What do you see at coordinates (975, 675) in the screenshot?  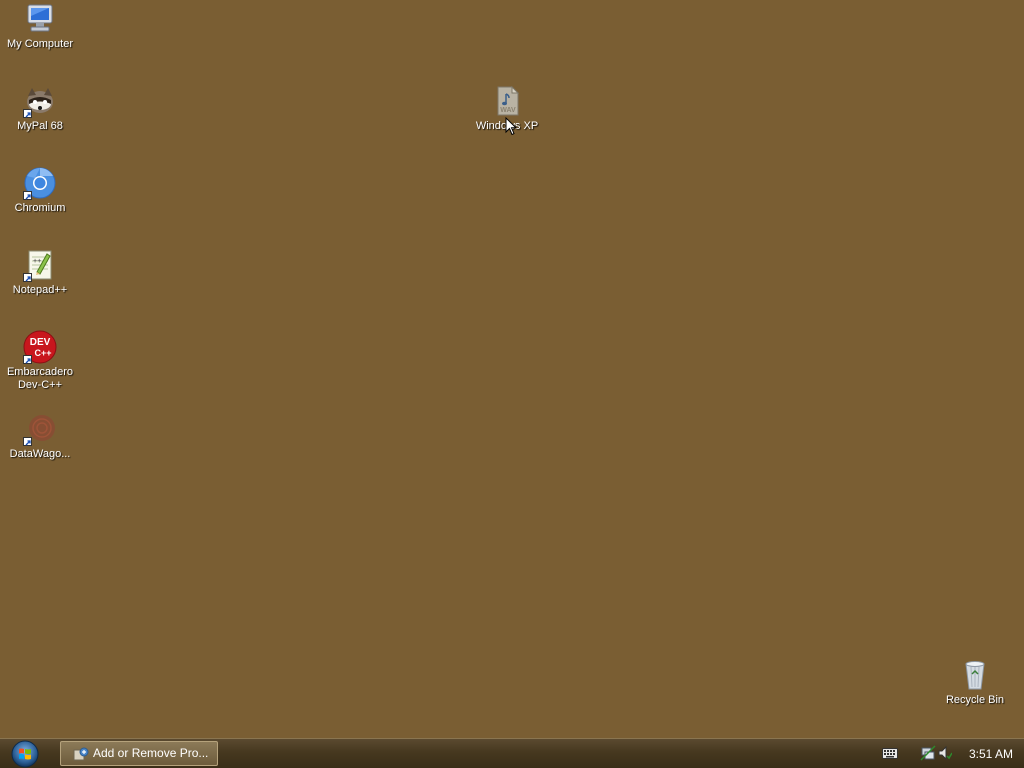 I see `recycle-bin-icon` at bounding box center [975, 675].